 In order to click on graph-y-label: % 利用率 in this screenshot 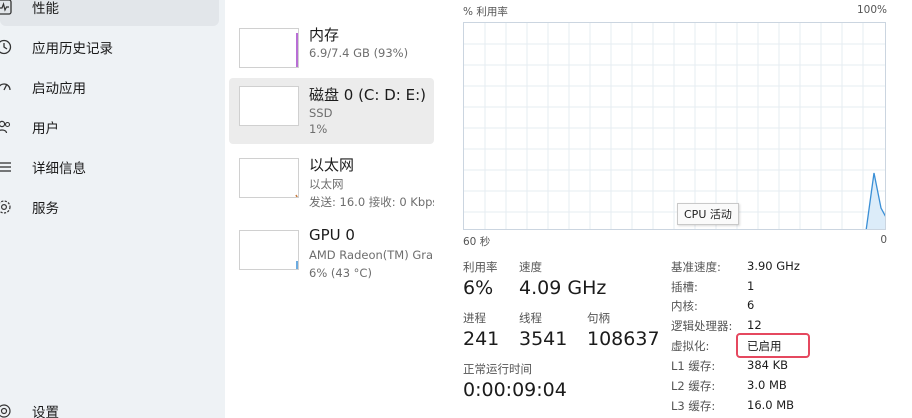, I will do `click(485, 12)`.